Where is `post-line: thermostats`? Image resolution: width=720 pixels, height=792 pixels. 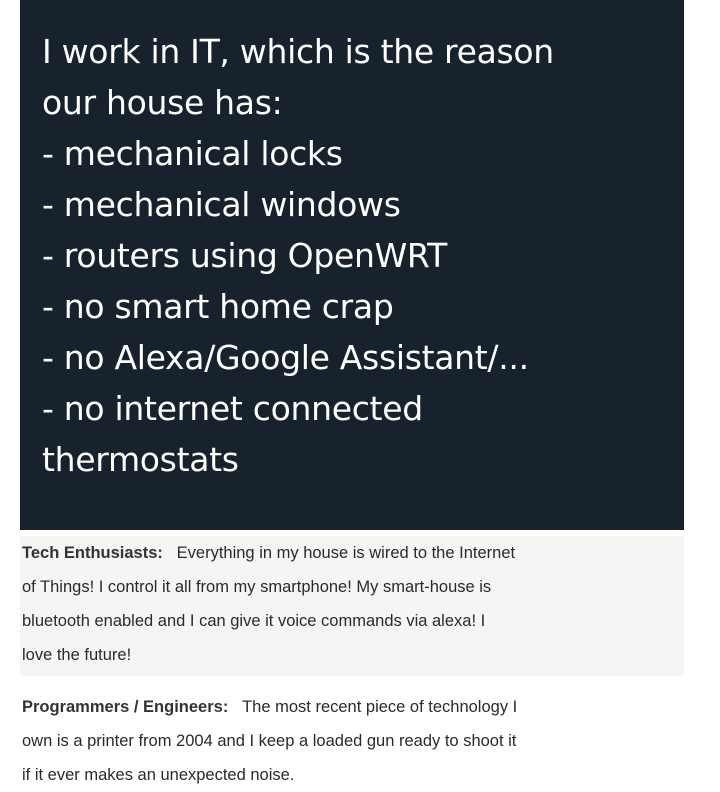 post-line: thermostats is located at coordinates (140, 459).